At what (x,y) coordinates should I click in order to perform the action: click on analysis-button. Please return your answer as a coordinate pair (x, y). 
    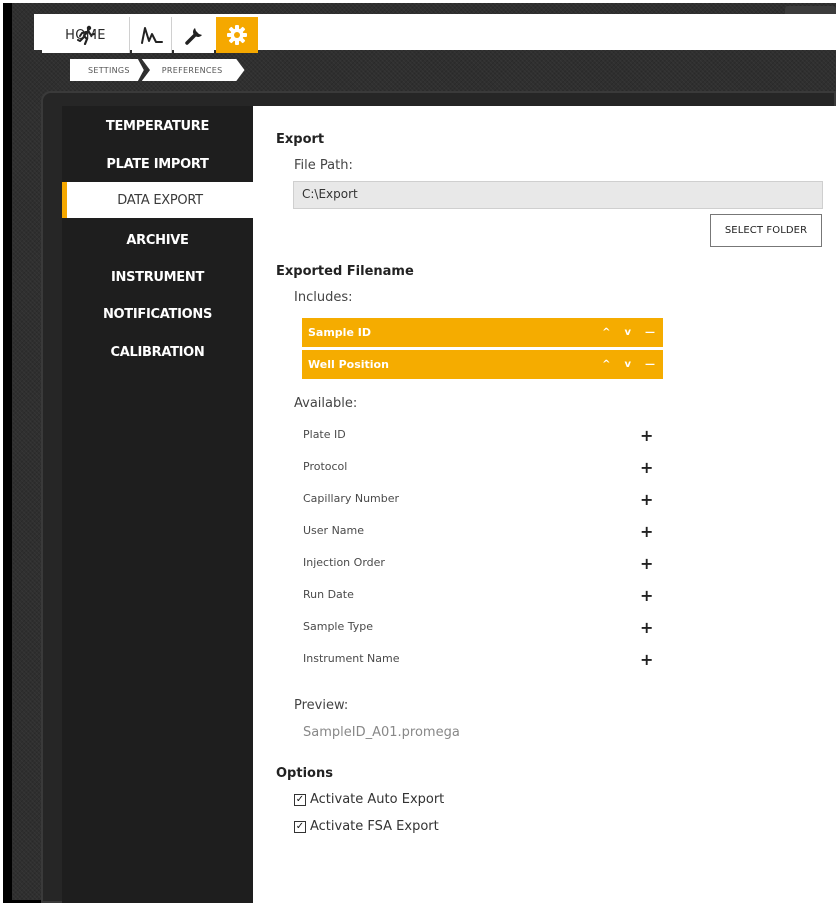
    Looking at the image, I should click on (152, 35).